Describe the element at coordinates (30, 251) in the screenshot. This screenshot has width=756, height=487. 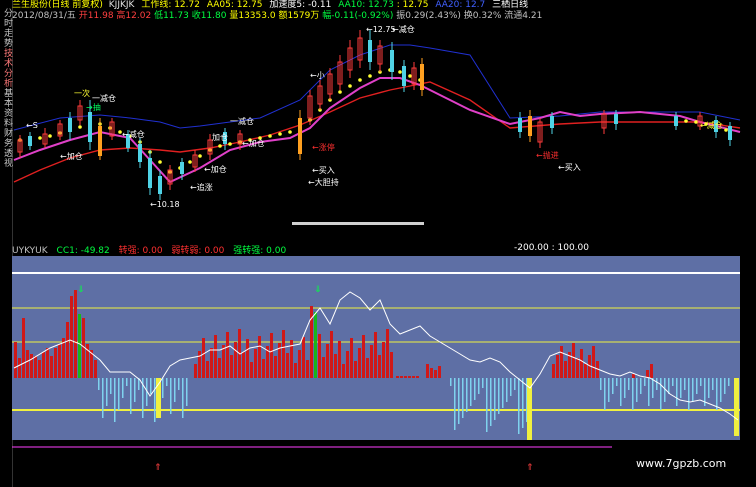
I see `indicator-title: UYKYUK` at that location.